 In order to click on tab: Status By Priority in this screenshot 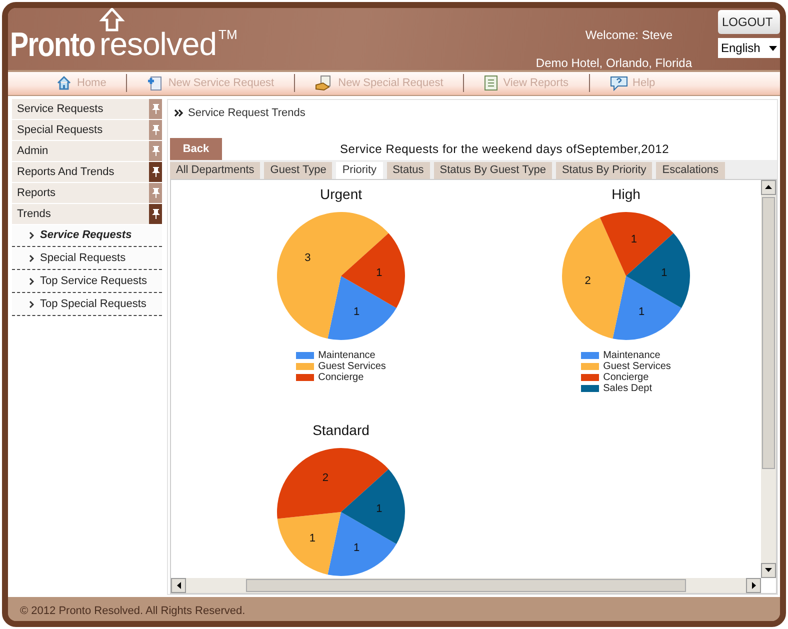, I will do `click(604, 170)`.